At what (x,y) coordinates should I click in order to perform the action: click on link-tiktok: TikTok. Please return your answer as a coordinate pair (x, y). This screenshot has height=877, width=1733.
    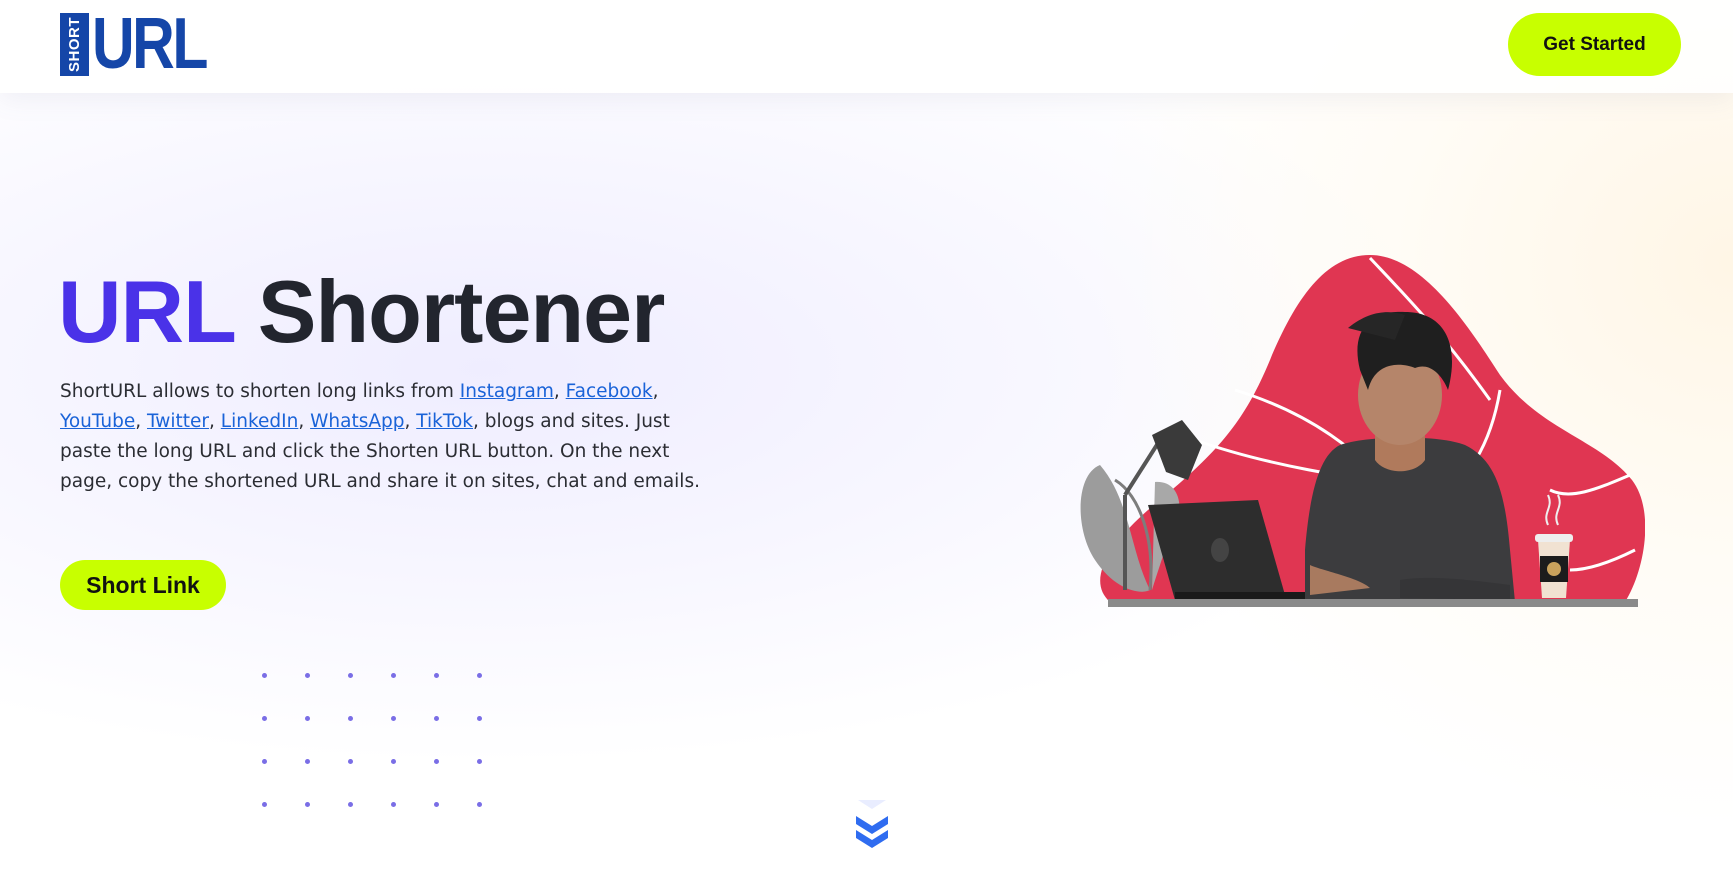
    Looking at the image, I should click on (444, 421).